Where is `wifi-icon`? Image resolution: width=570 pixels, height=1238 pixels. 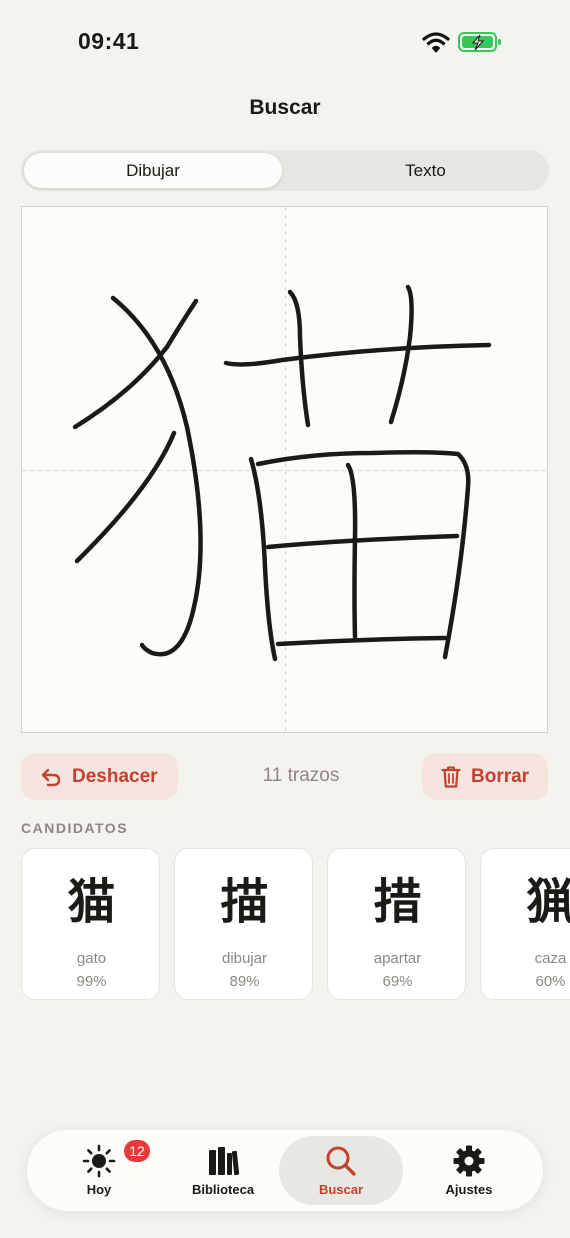 wifi-icon is located at coordinates (436, 42).